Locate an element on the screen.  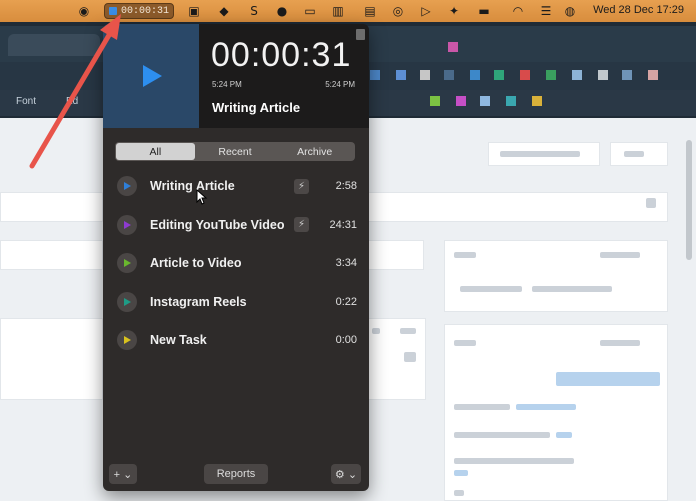
mouse-cursor-icon is located at coordinates (202, 197).